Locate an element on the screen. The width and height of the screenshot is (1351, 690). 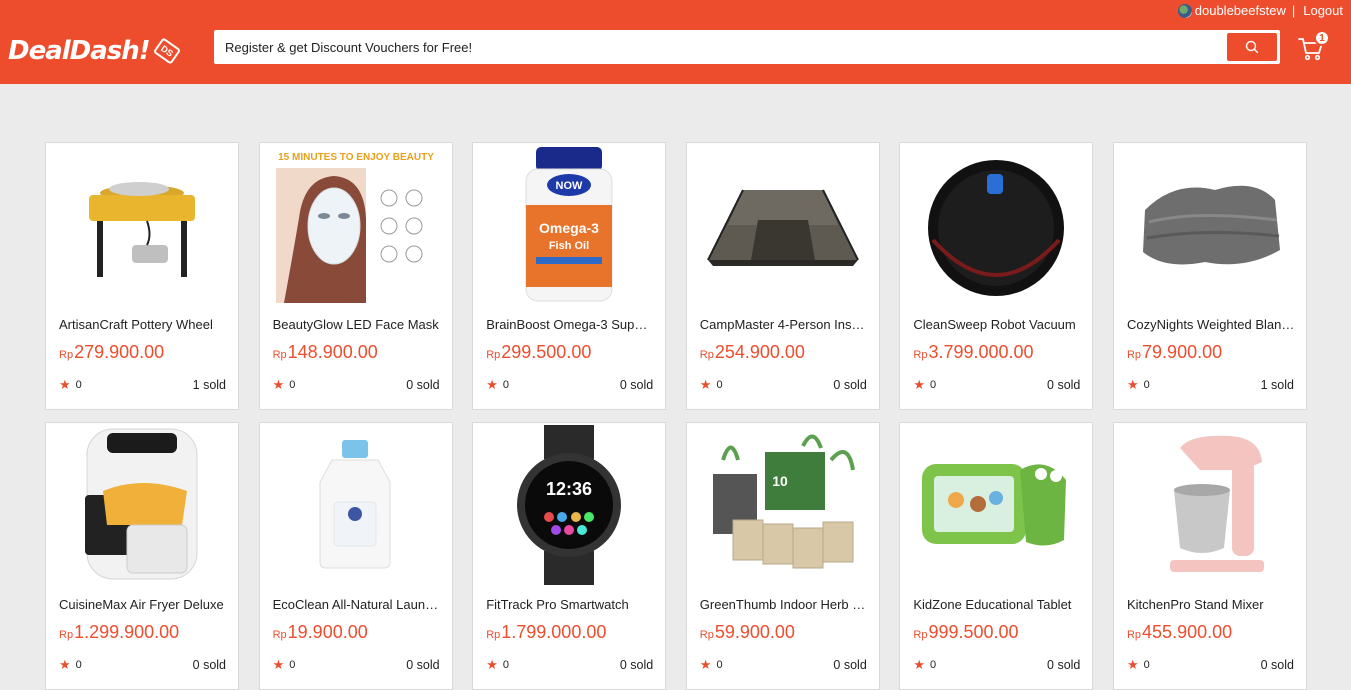
price-amount: 279.900.00 is located at coordinates (119, 352).